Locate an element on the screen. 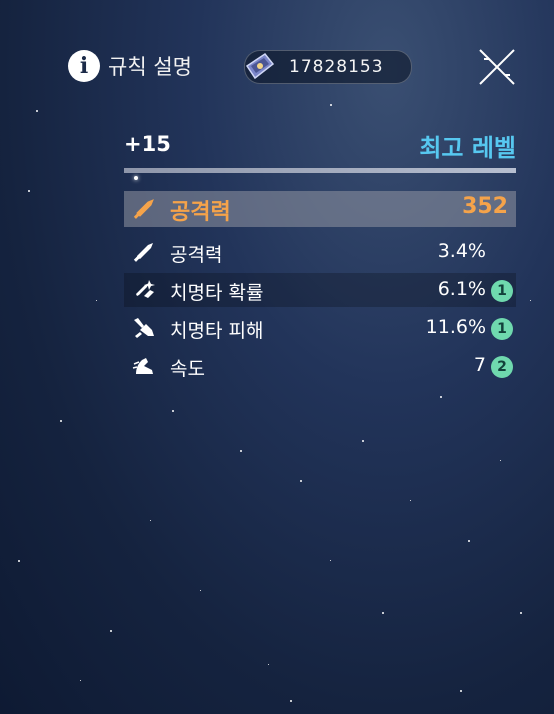 This screenshot has width=554, height=714. level-row: +15 최고 레벨 is located at coordinates (320, 146).